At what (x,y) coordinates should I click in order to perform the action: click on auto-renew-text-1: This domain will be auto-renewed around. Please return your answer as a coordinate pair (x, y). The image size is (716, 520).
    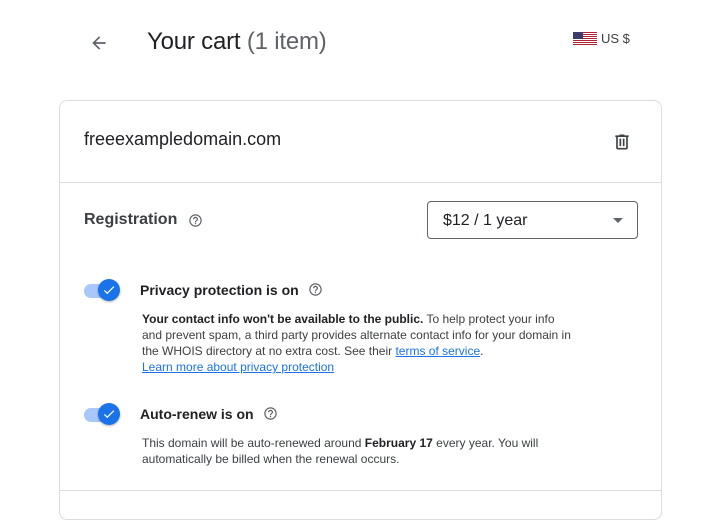
    Looking at the image, I should click on (253, 443).